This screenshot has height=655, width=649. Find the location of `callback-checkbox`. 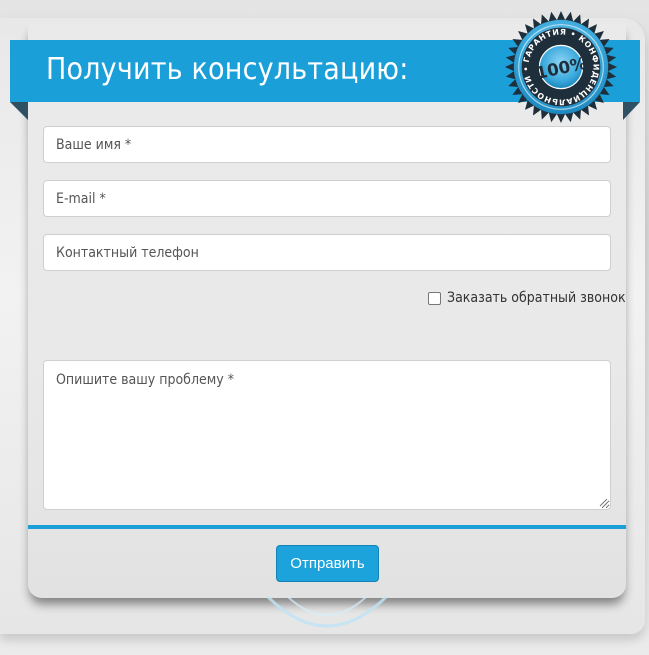

callback-checkbox is located at coordinates (434, 298).